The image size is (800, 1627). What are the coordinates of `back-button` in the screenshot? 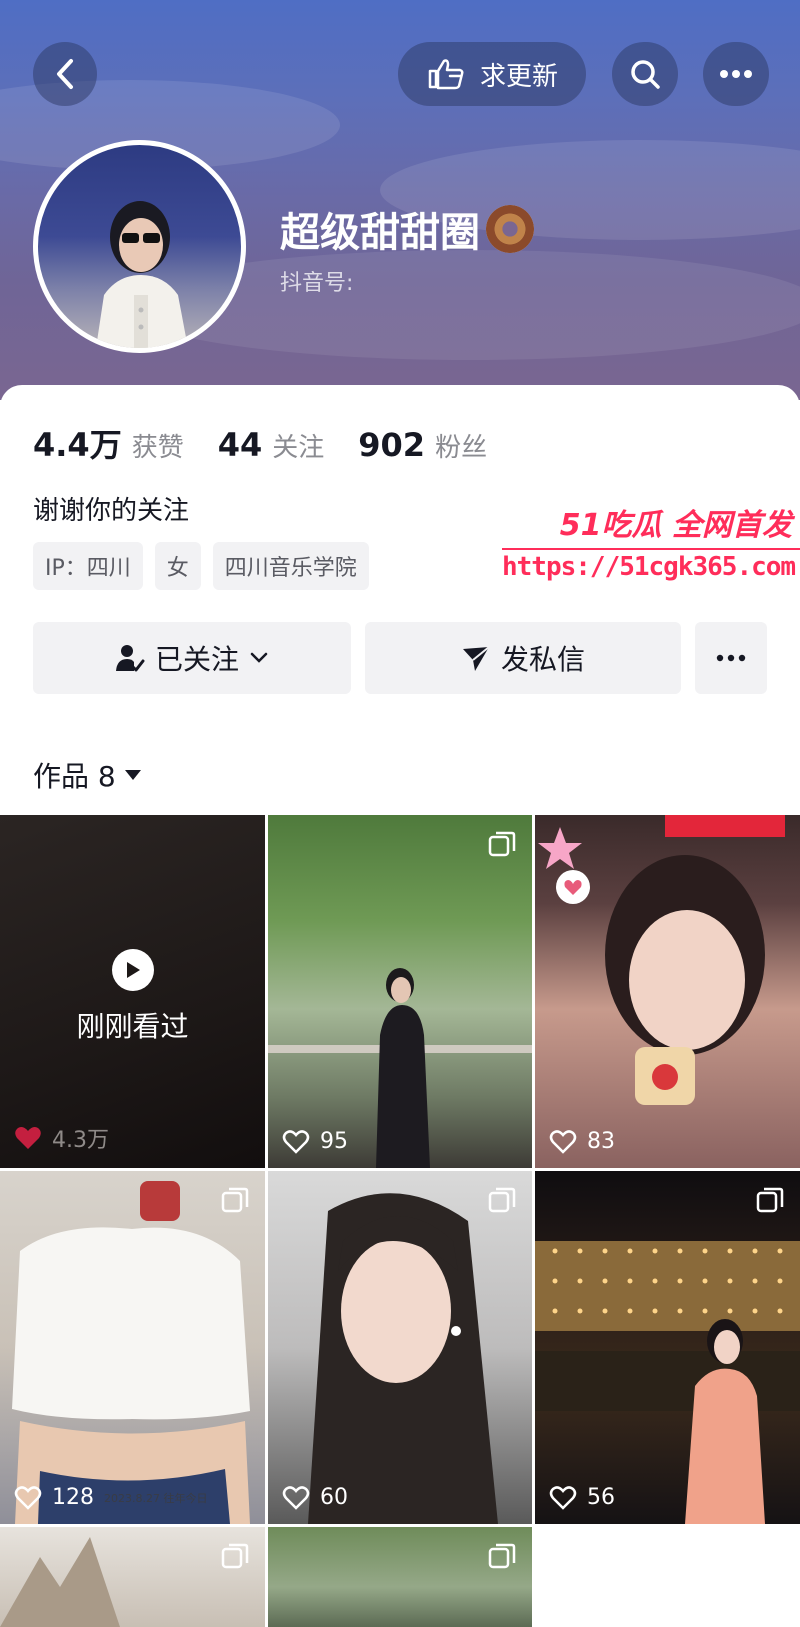 It's located at (65, 74).